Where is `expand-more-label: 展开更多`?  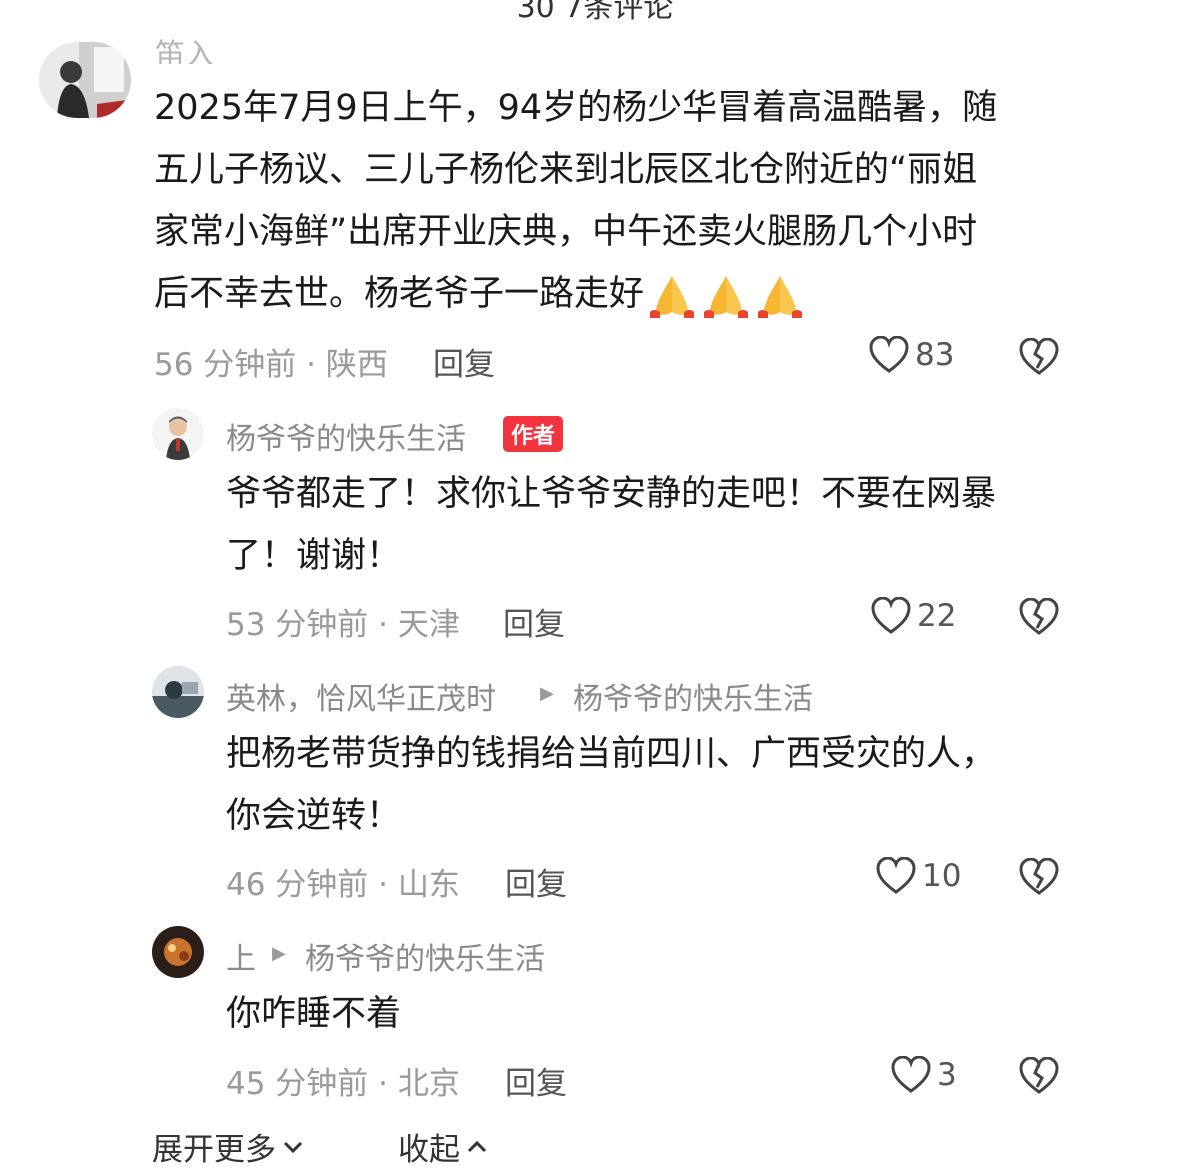
expand-more-label: 展开更多 is located at coordinates (214, 1150).